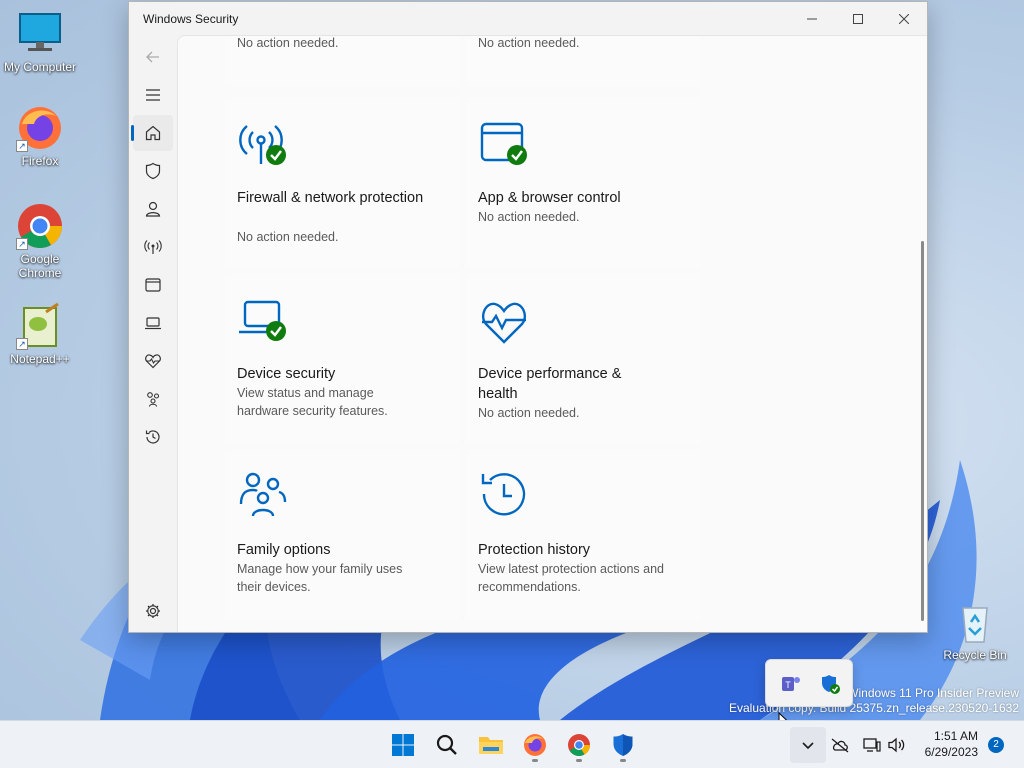 The width and height of the screenshot is (1024, 768). I want to click on file-explorer-button, so click(491, 745).